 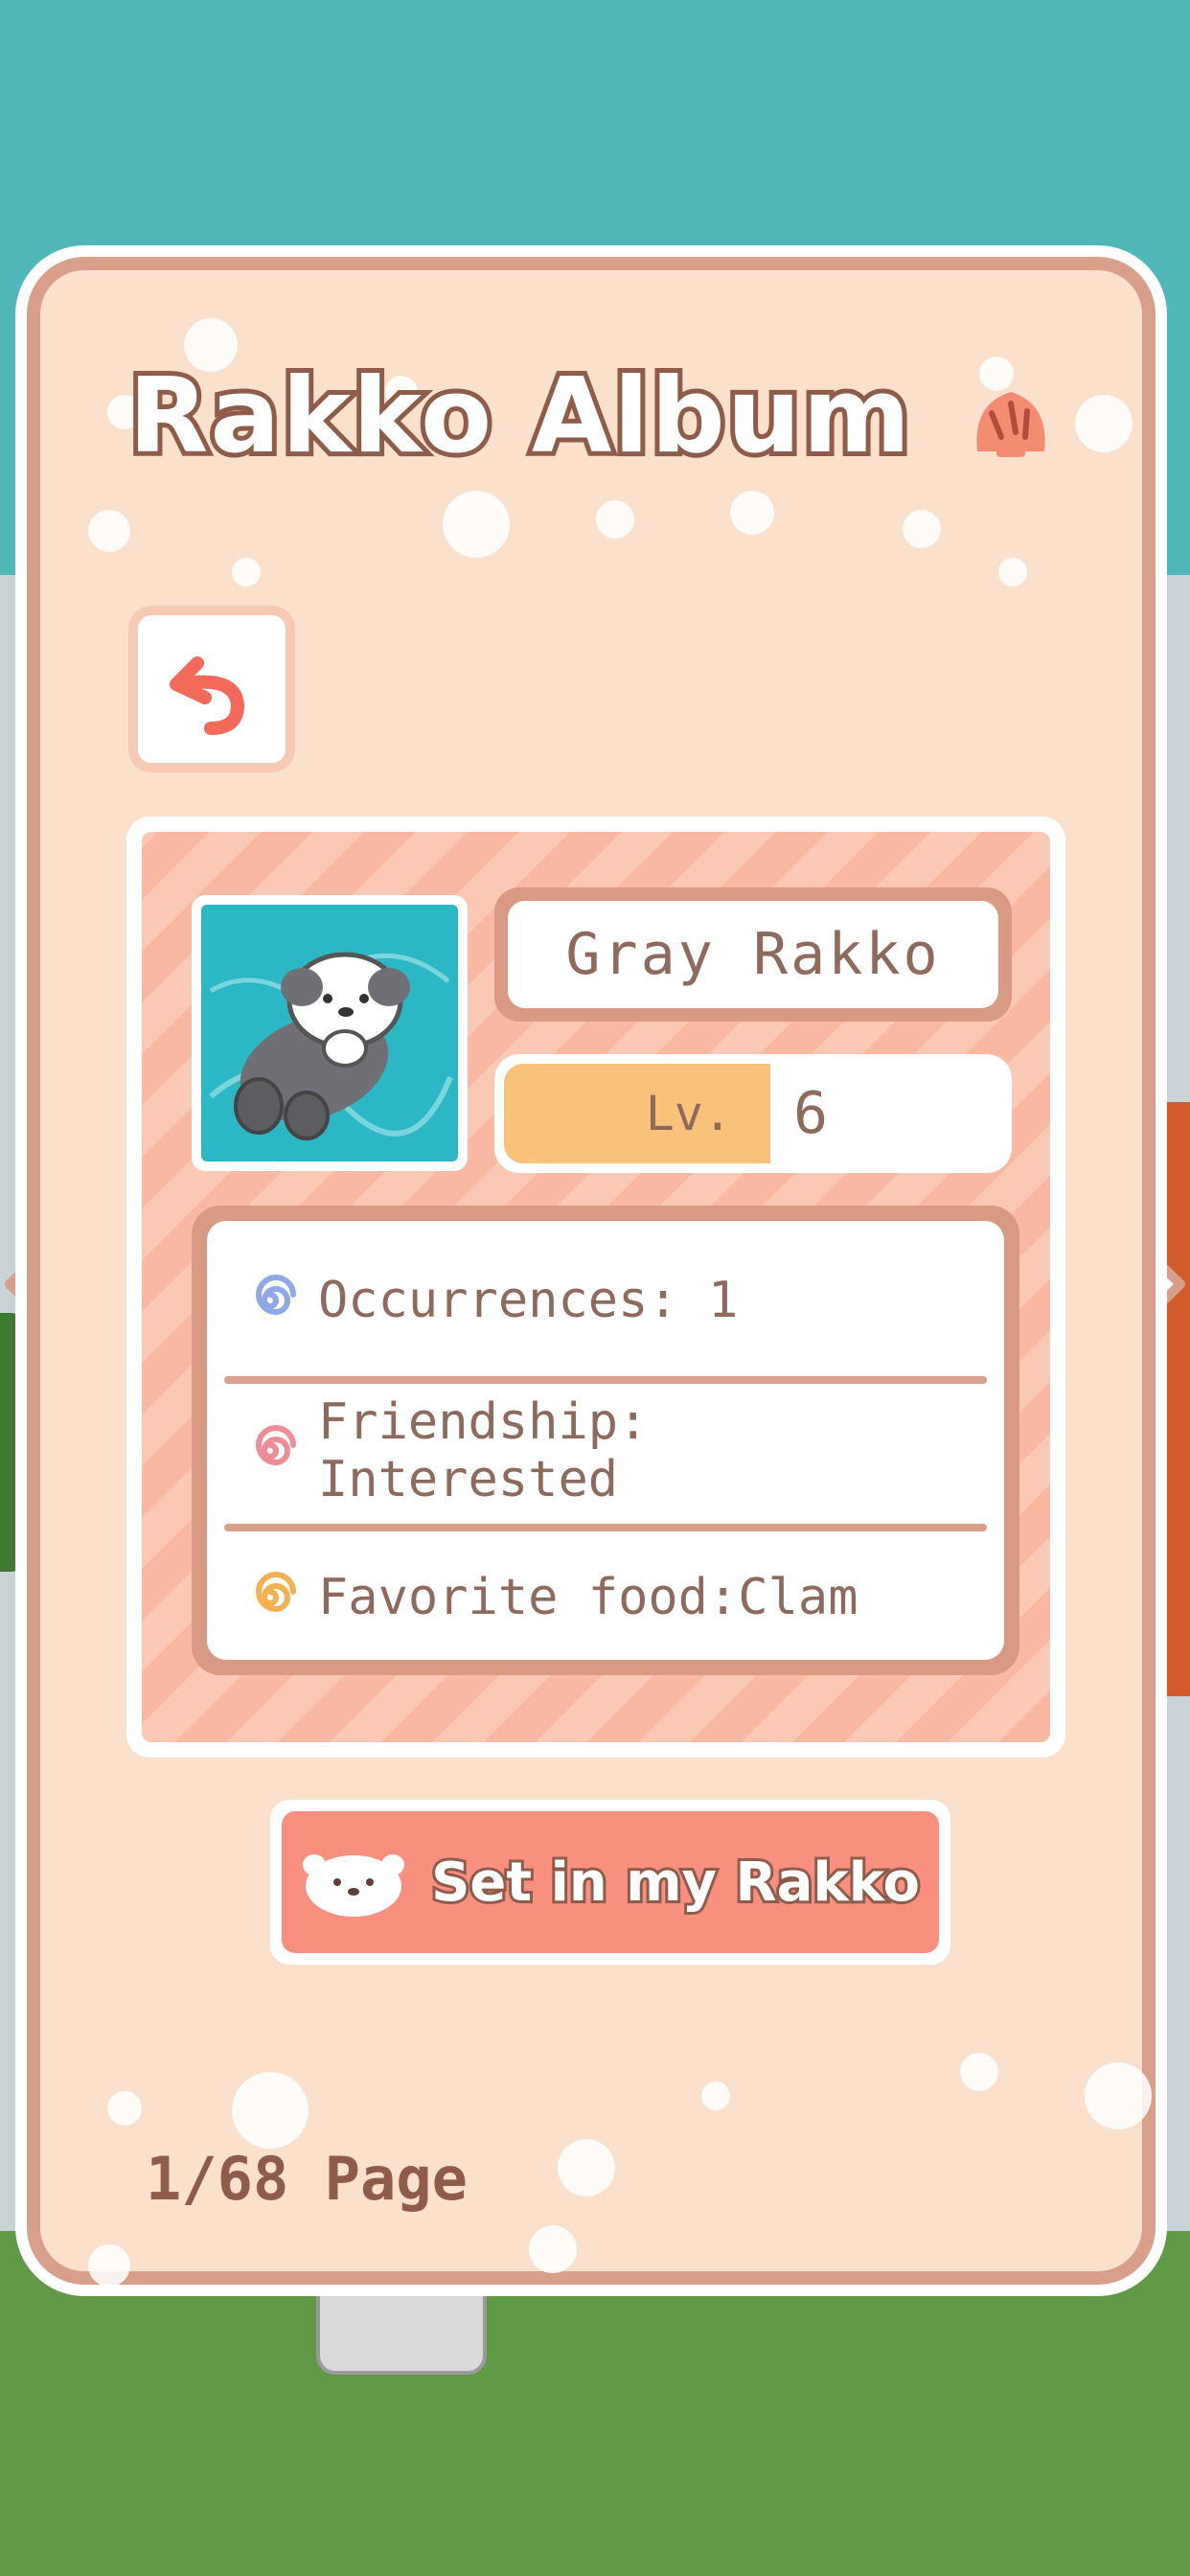 I want to click on level-display: Lv. 6, so click(x=753, y=1113).